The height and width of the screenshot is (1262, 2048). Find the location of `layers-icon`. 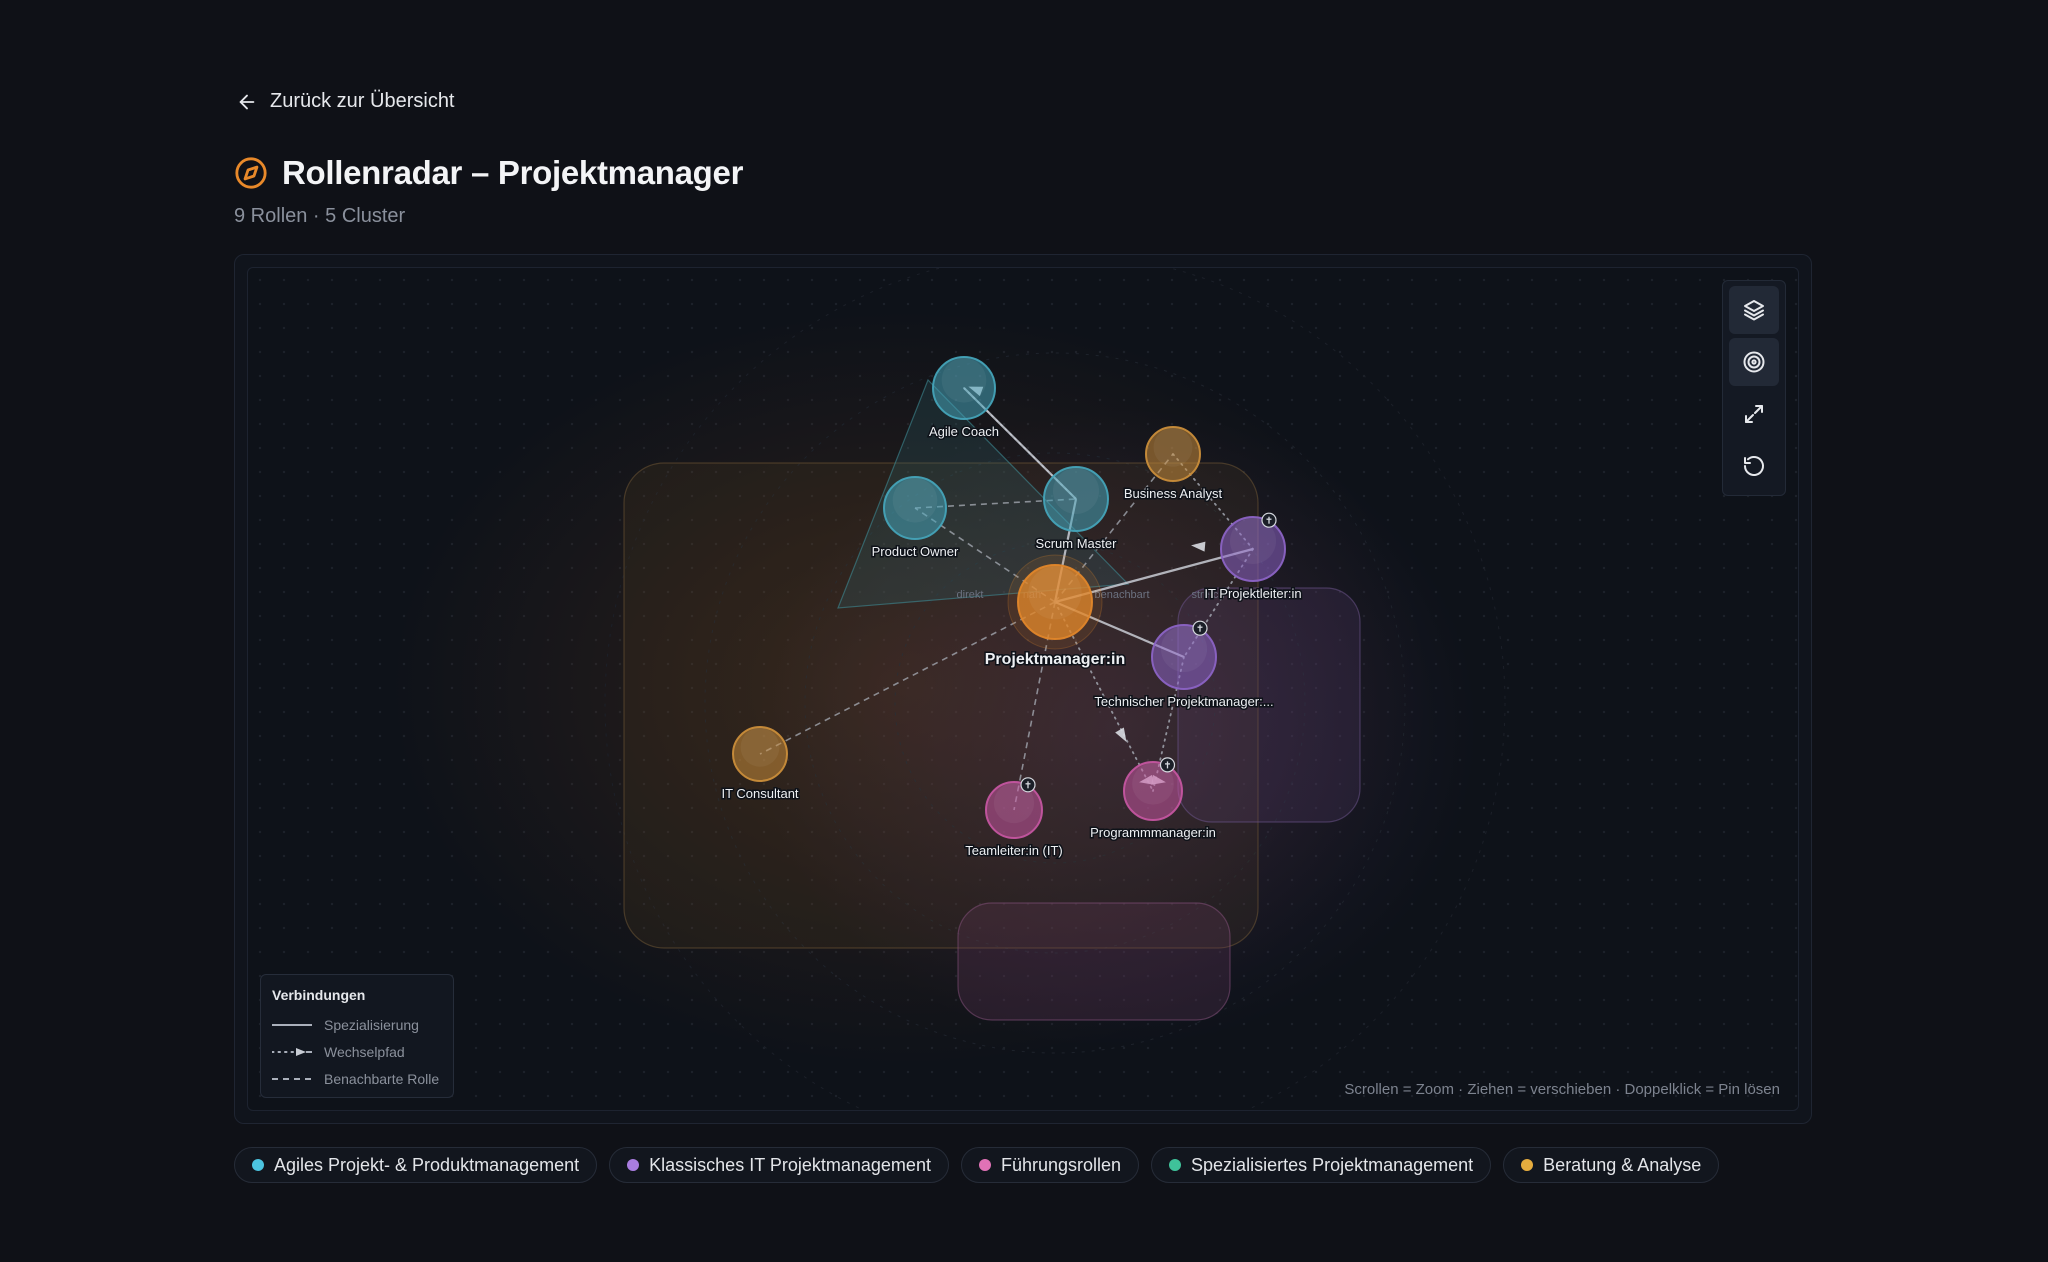

layers-icon is located at coordinates (1754, 310).